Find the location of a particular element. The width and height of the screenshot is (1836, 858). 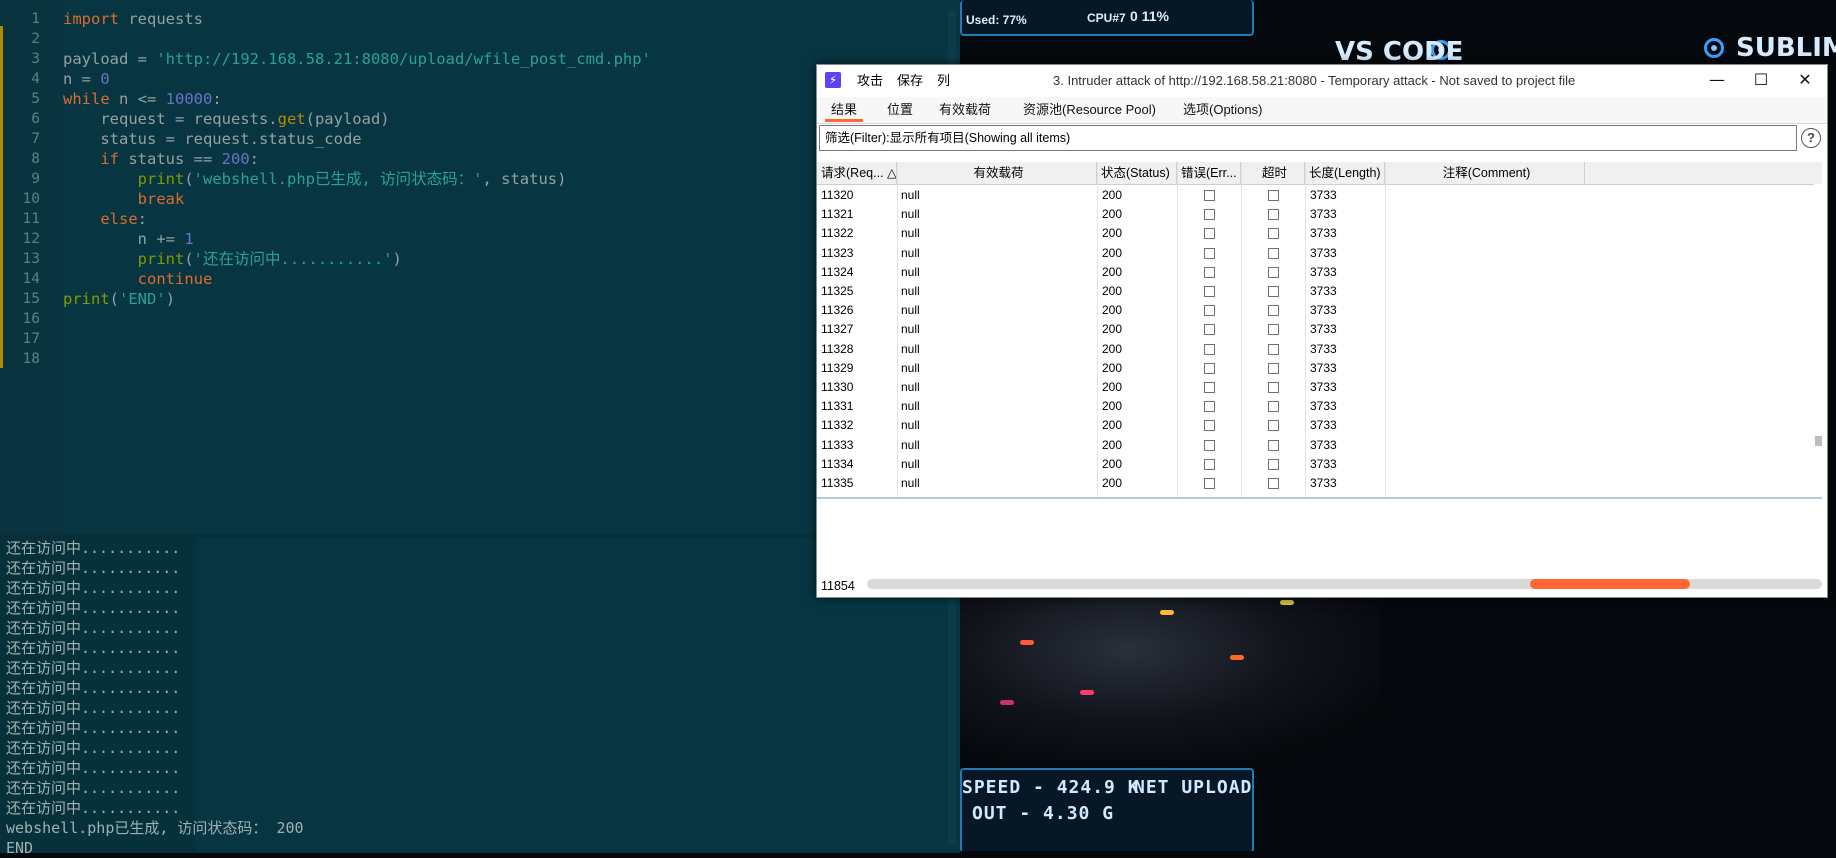

line-number: 2 is located at coordinates (35, 39).